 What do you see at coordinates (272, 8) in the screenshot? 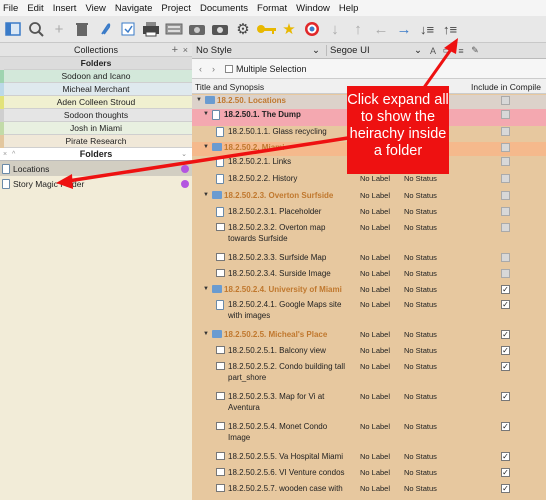
I see `menu-item: Format` at bounding box center [272, 8].